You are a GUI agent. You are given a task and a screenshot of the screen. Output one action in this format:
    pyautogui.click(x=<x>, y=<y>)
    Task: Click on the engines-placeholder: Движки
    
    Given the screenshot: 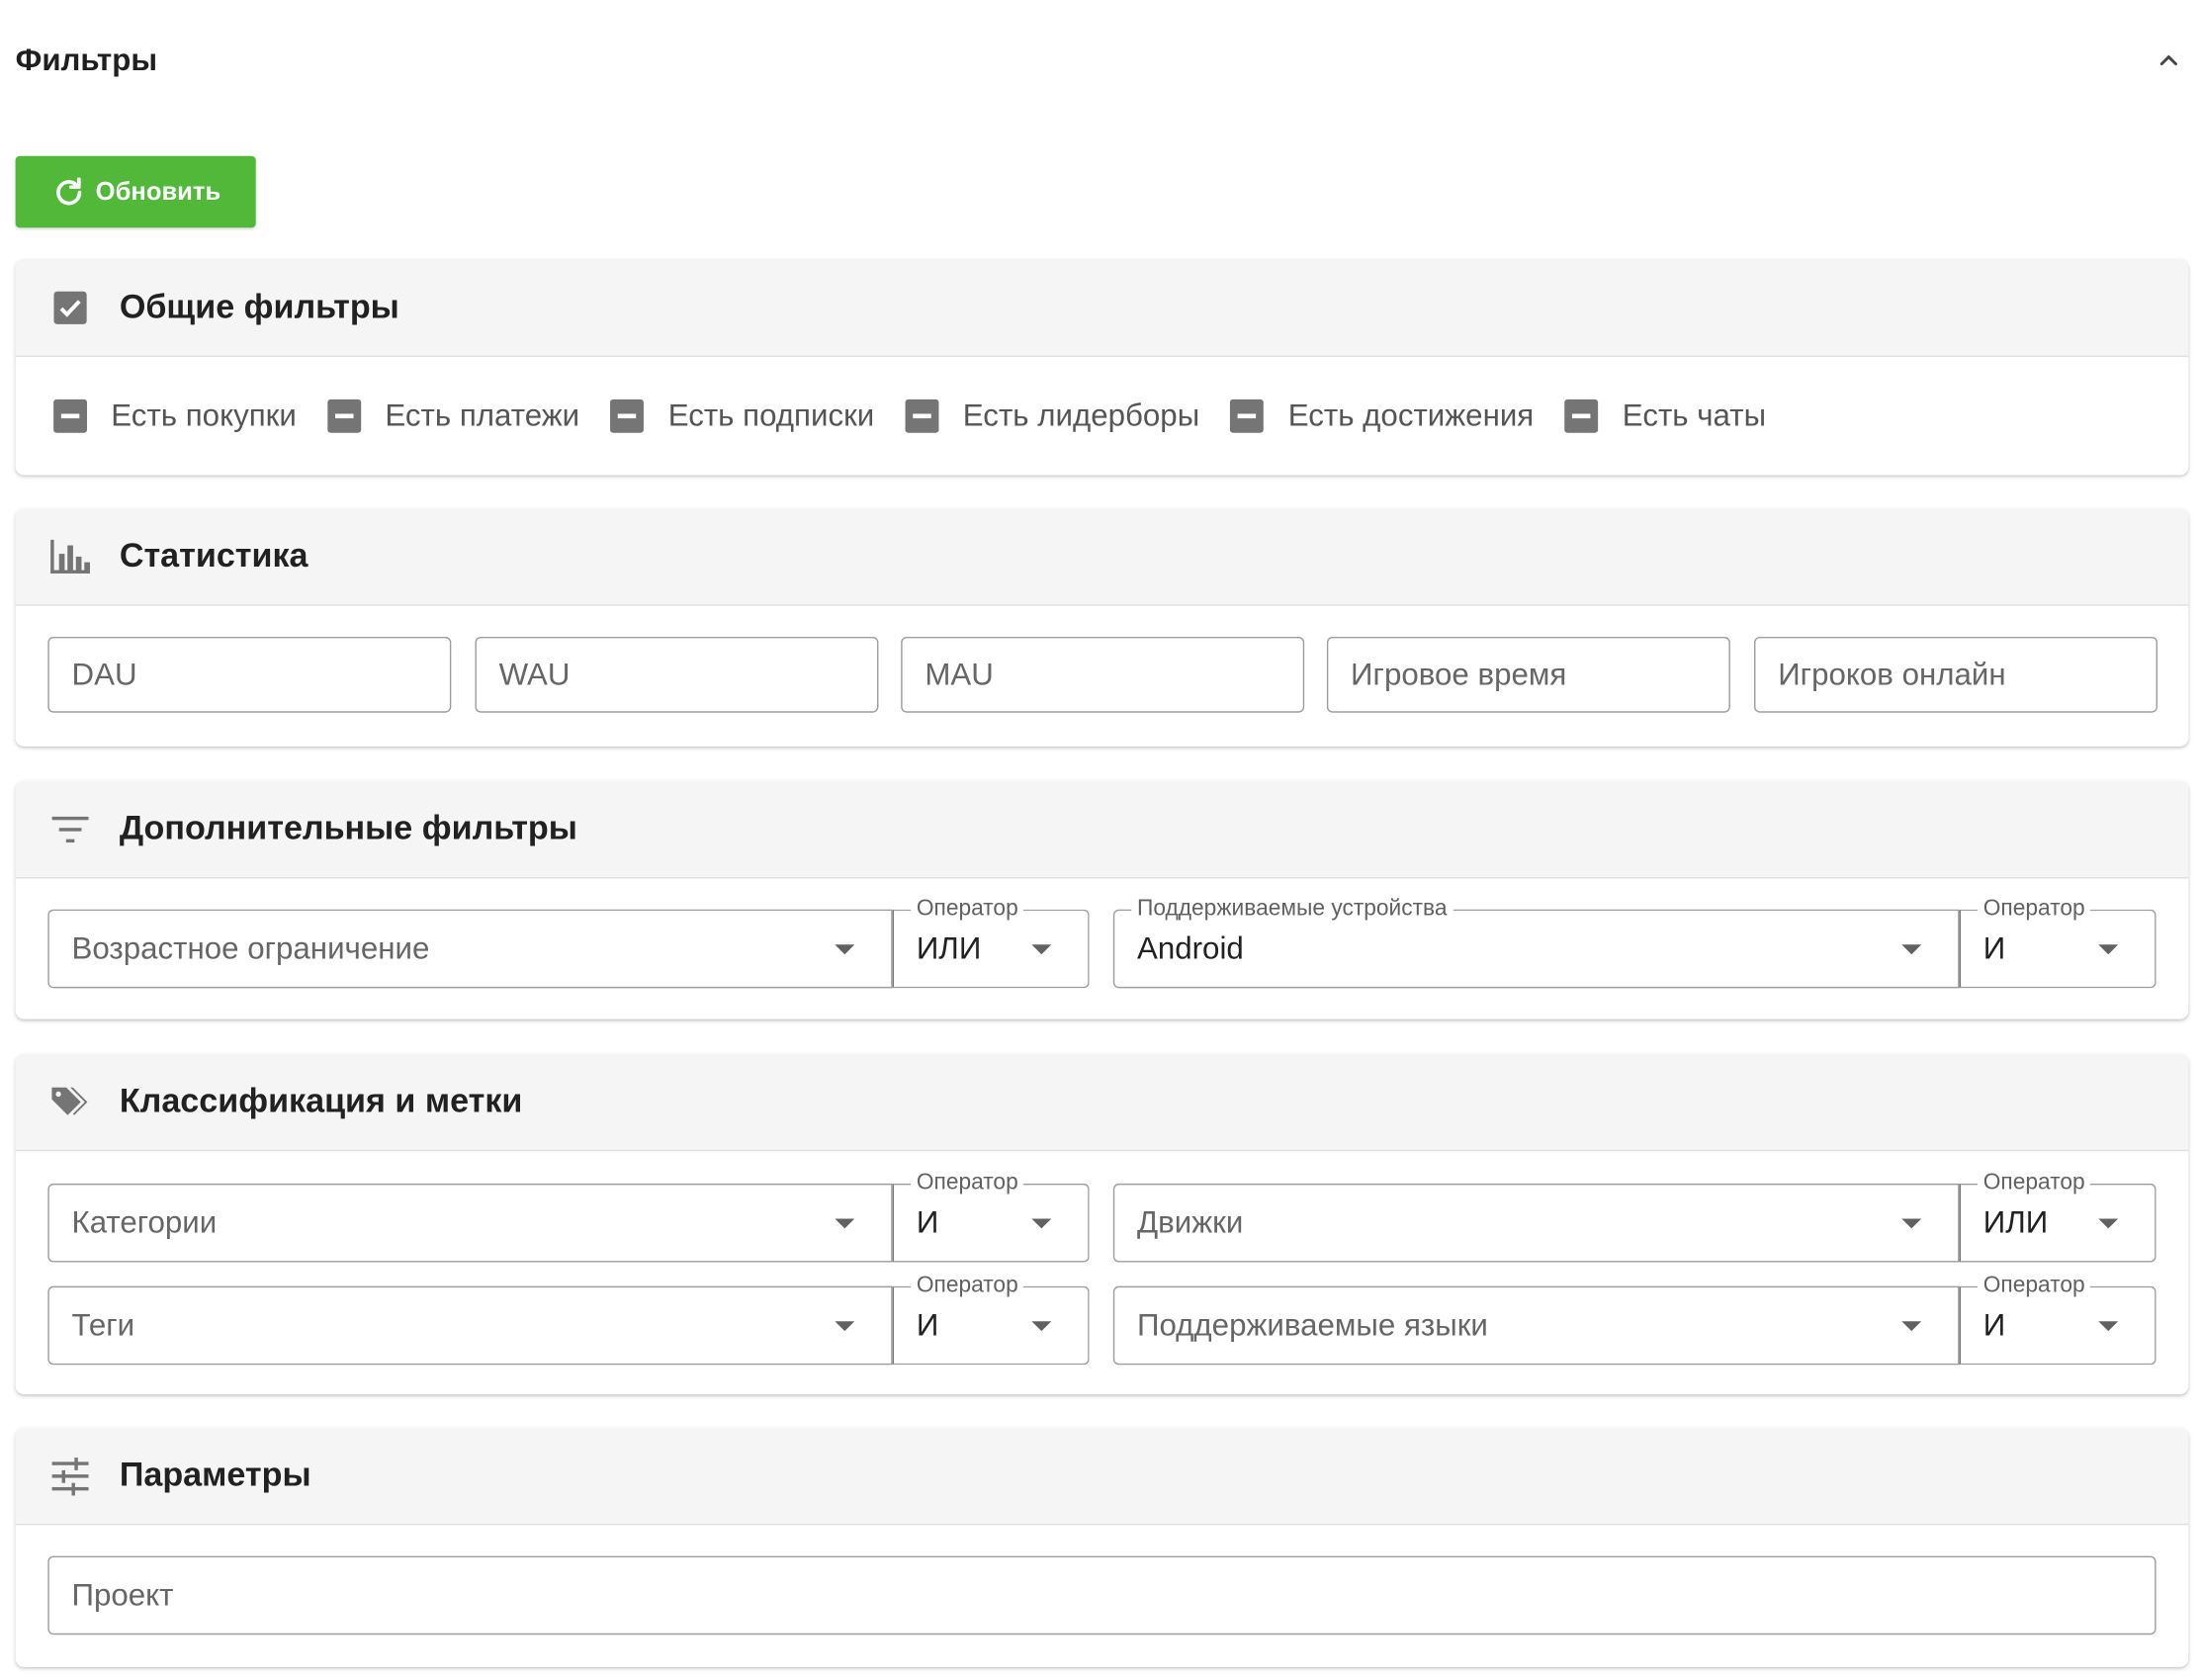 What is the action you would take?
    pyautogui.click(x=1190, y=1222)
    